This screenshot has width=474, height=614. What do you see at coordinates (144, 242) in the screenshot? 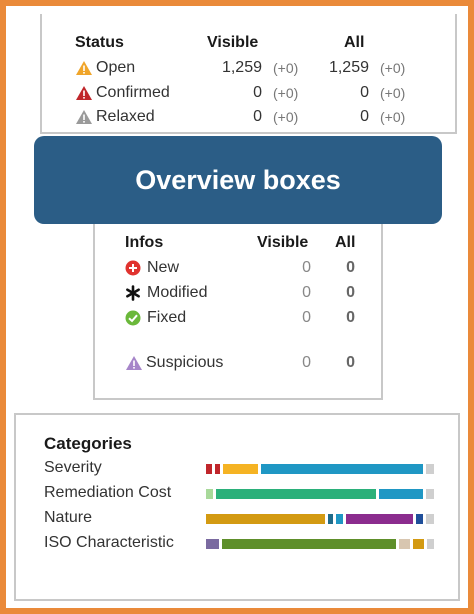
I see `infos-header: Infos` at bounding box center [144, 242].